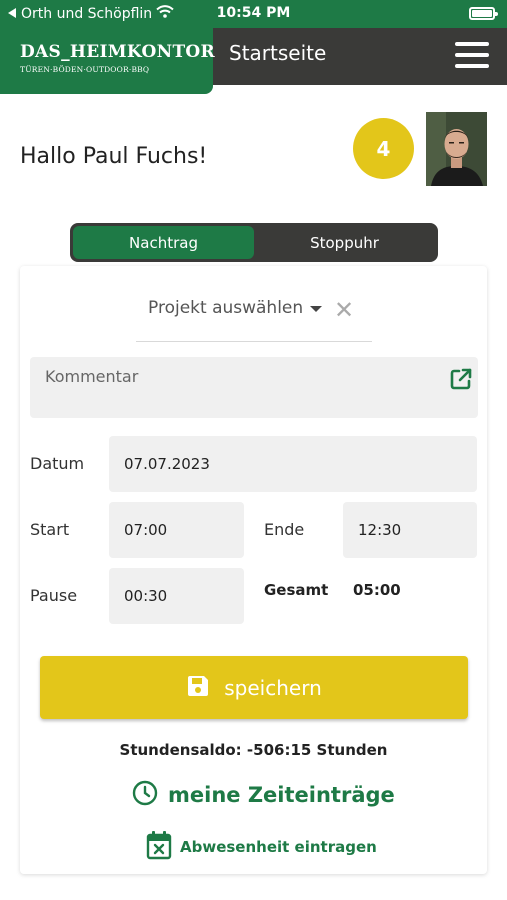 The image size is (507, 900). Describe the element at coordinates (461, 379) in the screenshot. I see `external-link-icon` at that location.